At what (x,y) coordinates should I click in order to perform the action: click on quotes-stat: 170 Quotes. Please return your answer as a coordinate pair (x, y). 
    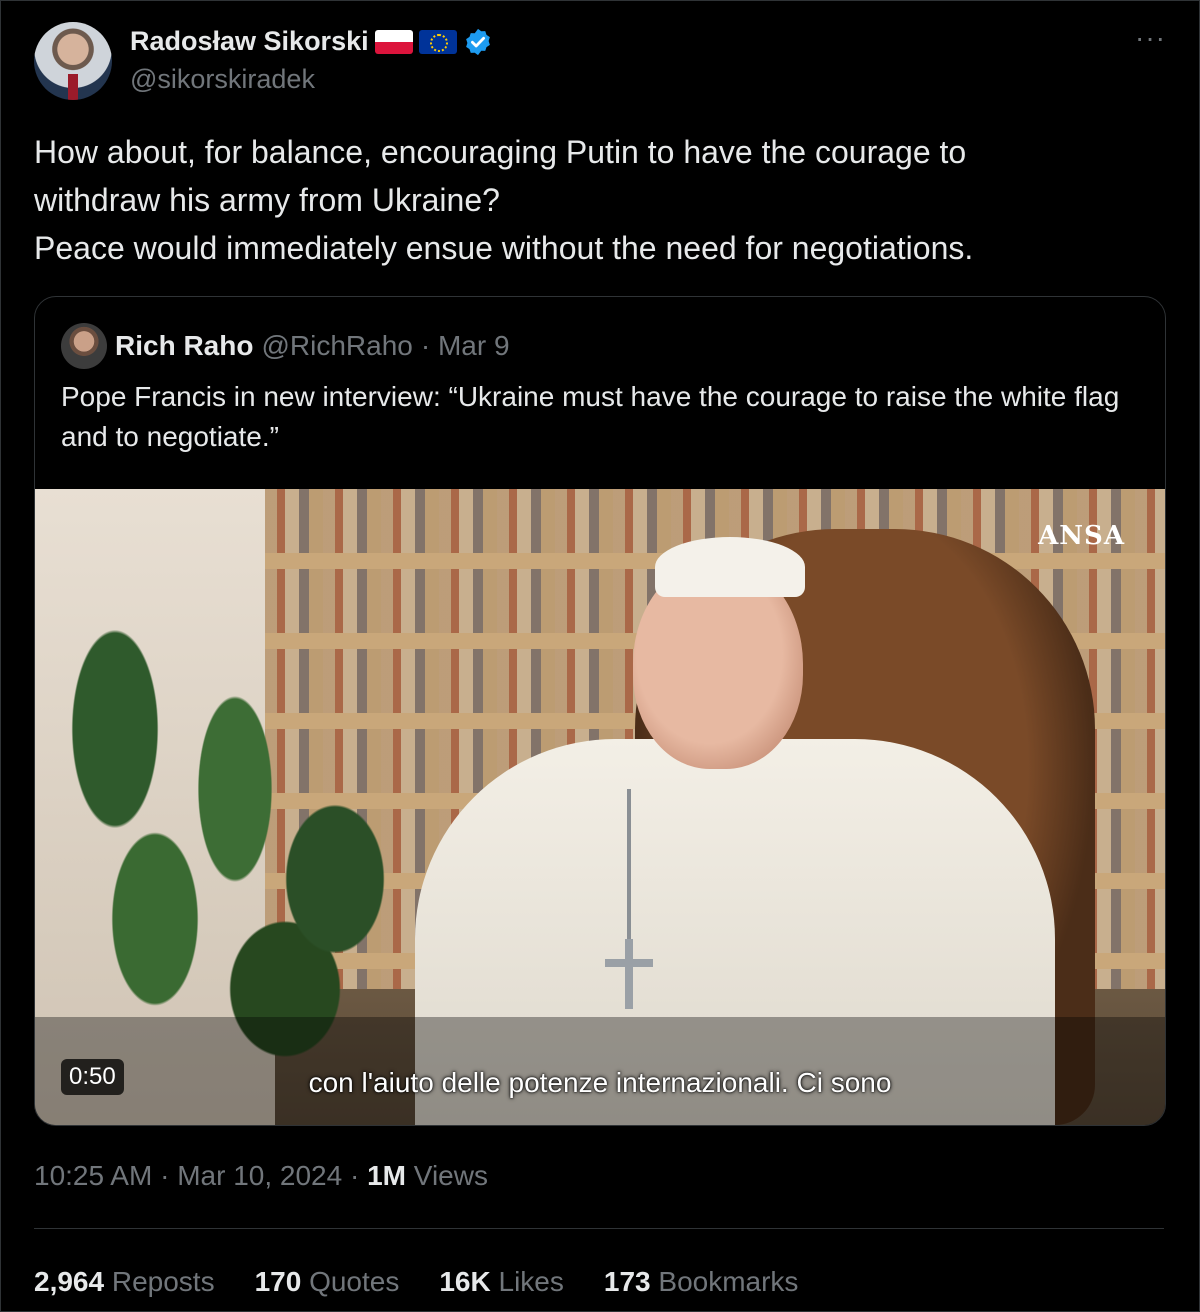
    Looking at the image, I should click on (327, 1282).